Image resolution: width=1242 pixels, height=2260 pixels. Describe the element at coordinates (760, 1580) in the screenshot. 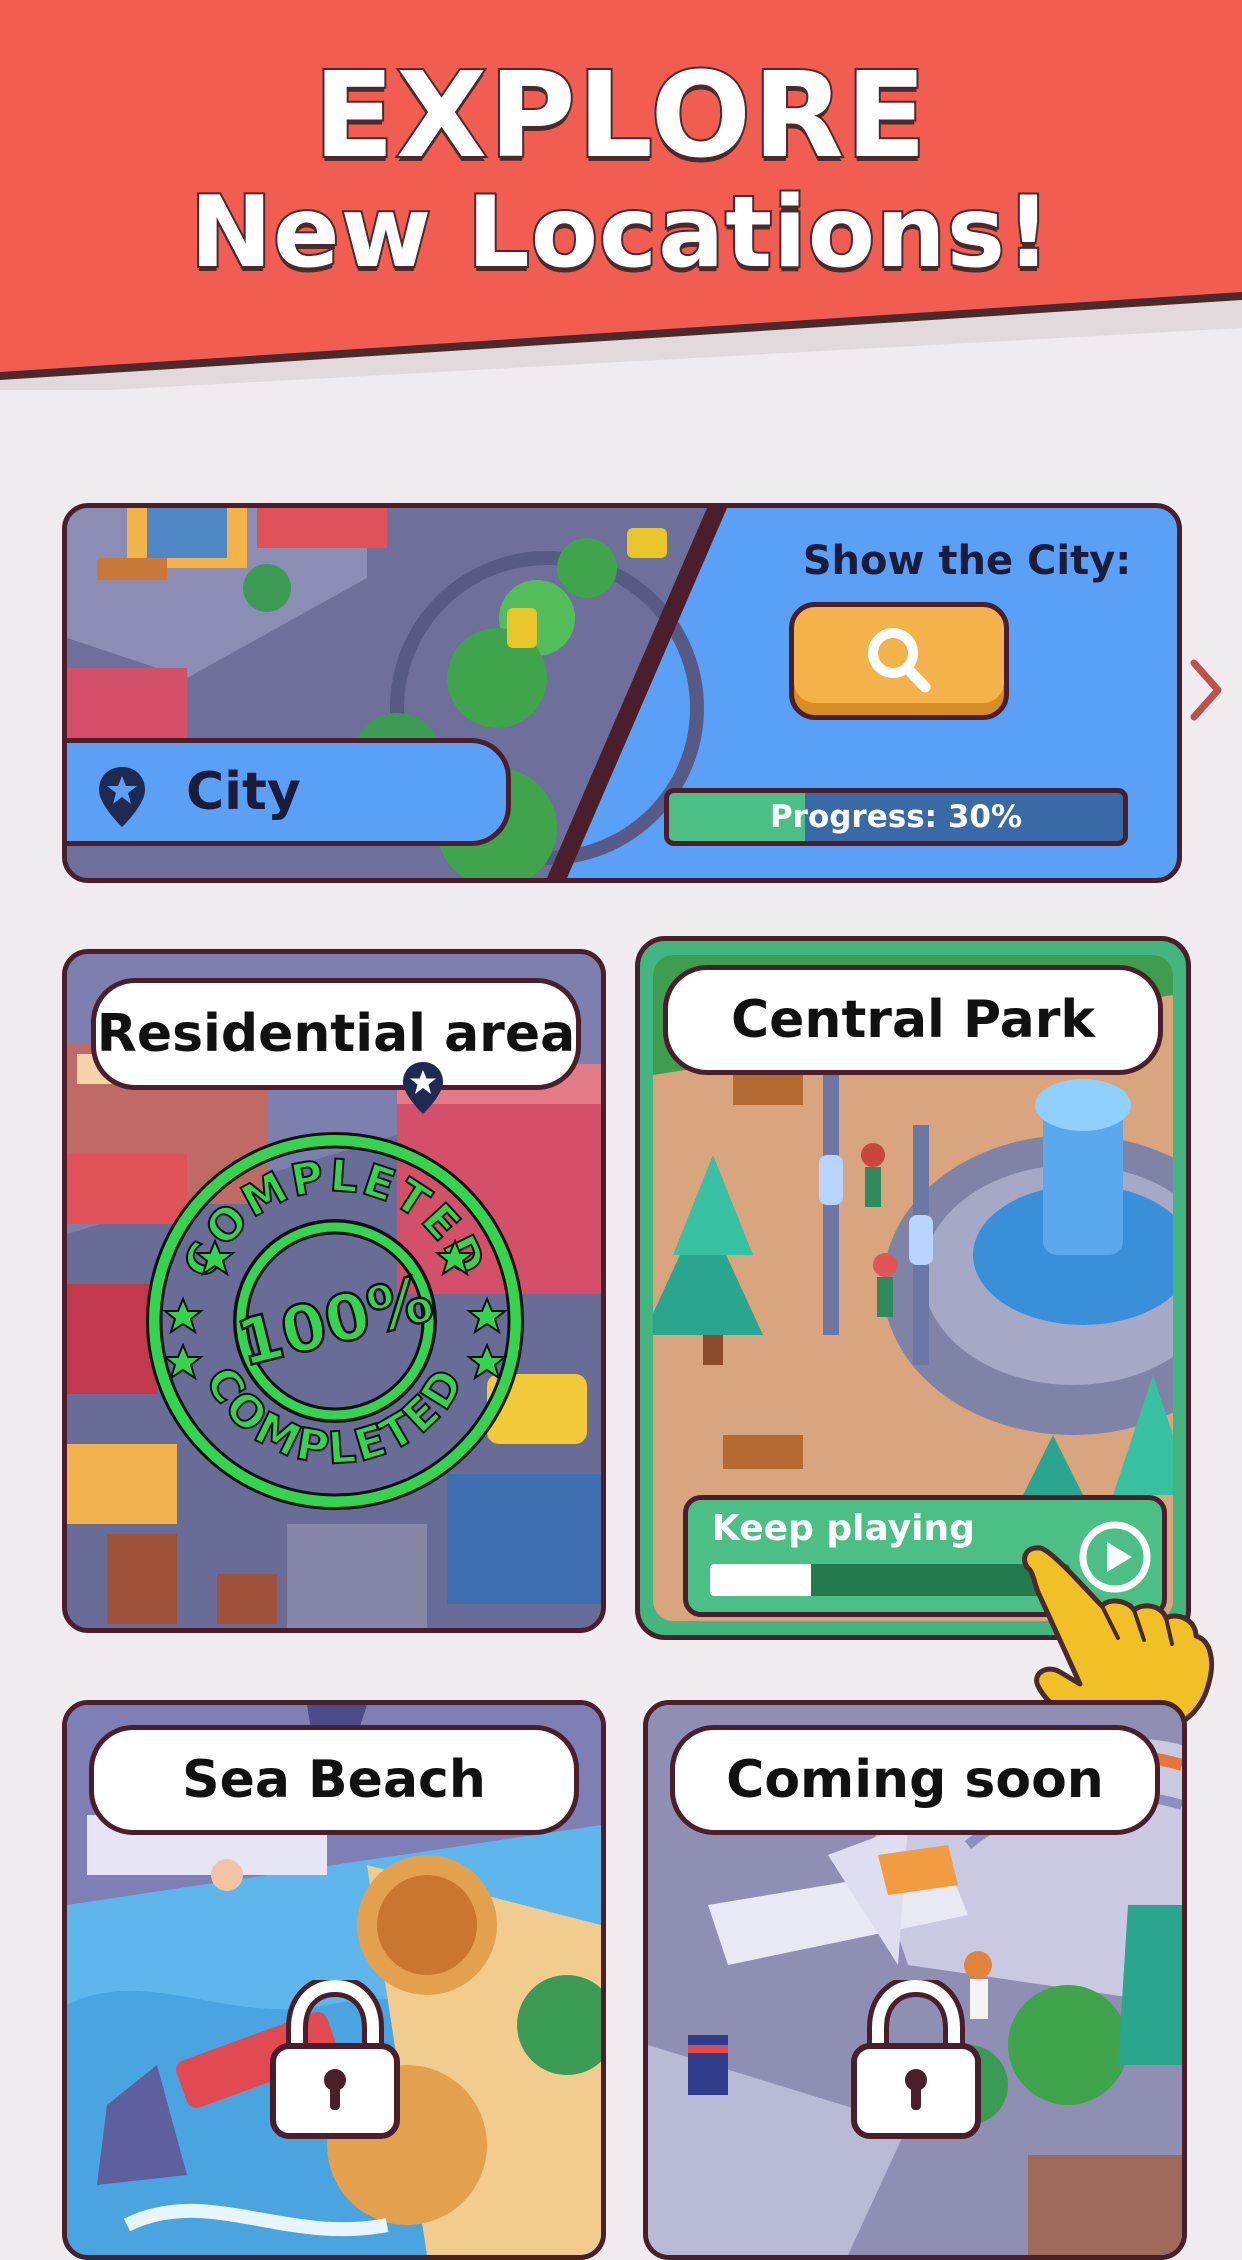

I see `park-progress-fill` at that location.